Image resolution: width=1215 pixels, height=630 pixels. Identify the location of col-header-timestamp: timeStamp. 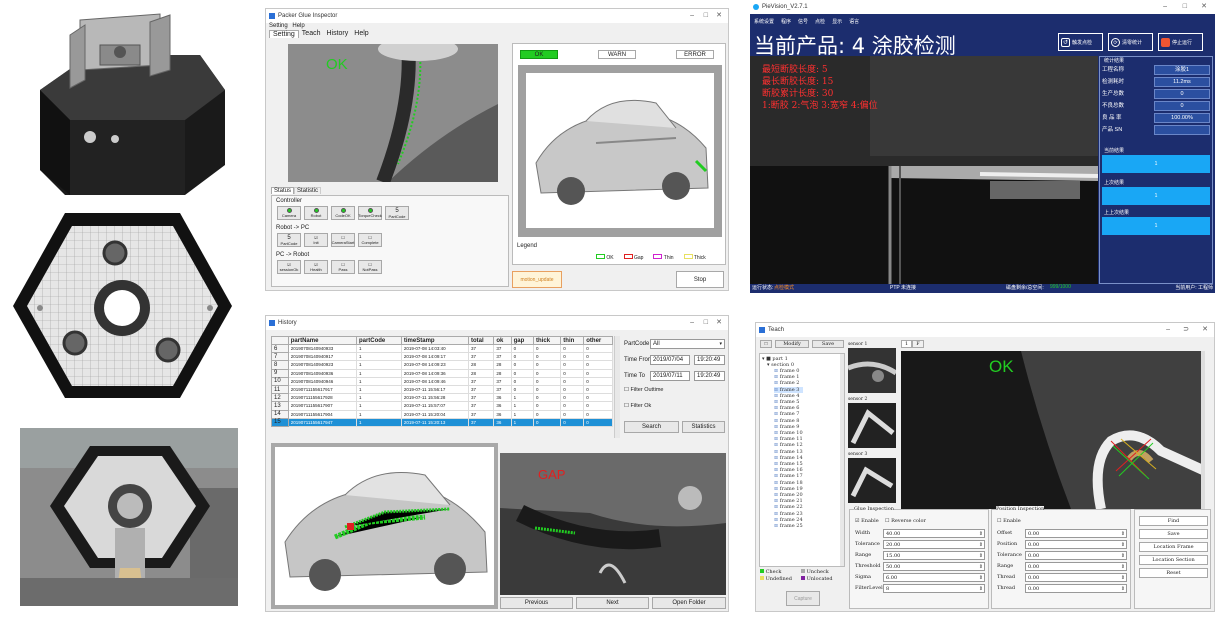
(435, 340).